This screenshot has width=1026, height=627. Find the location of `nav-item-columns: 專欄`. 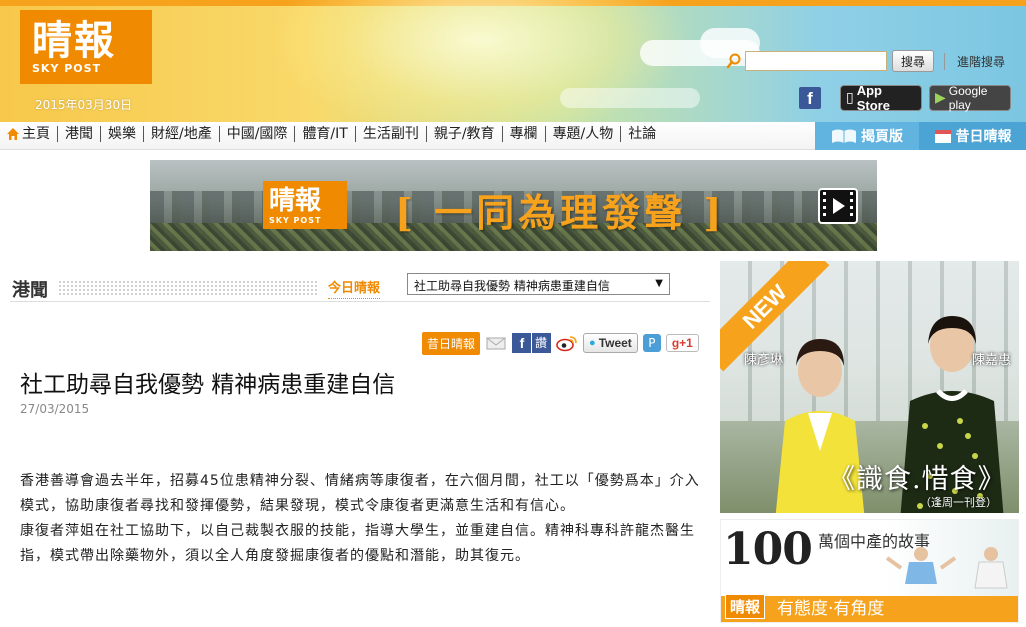

nav-item-columns: 專欄 is located at coordinates (523, 134).